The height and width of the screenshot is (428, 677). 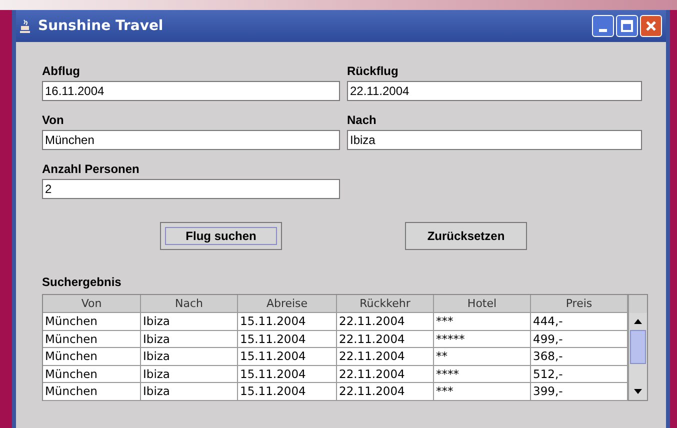 I want to click on down-arrow-icon, so click(x=638, y=391).